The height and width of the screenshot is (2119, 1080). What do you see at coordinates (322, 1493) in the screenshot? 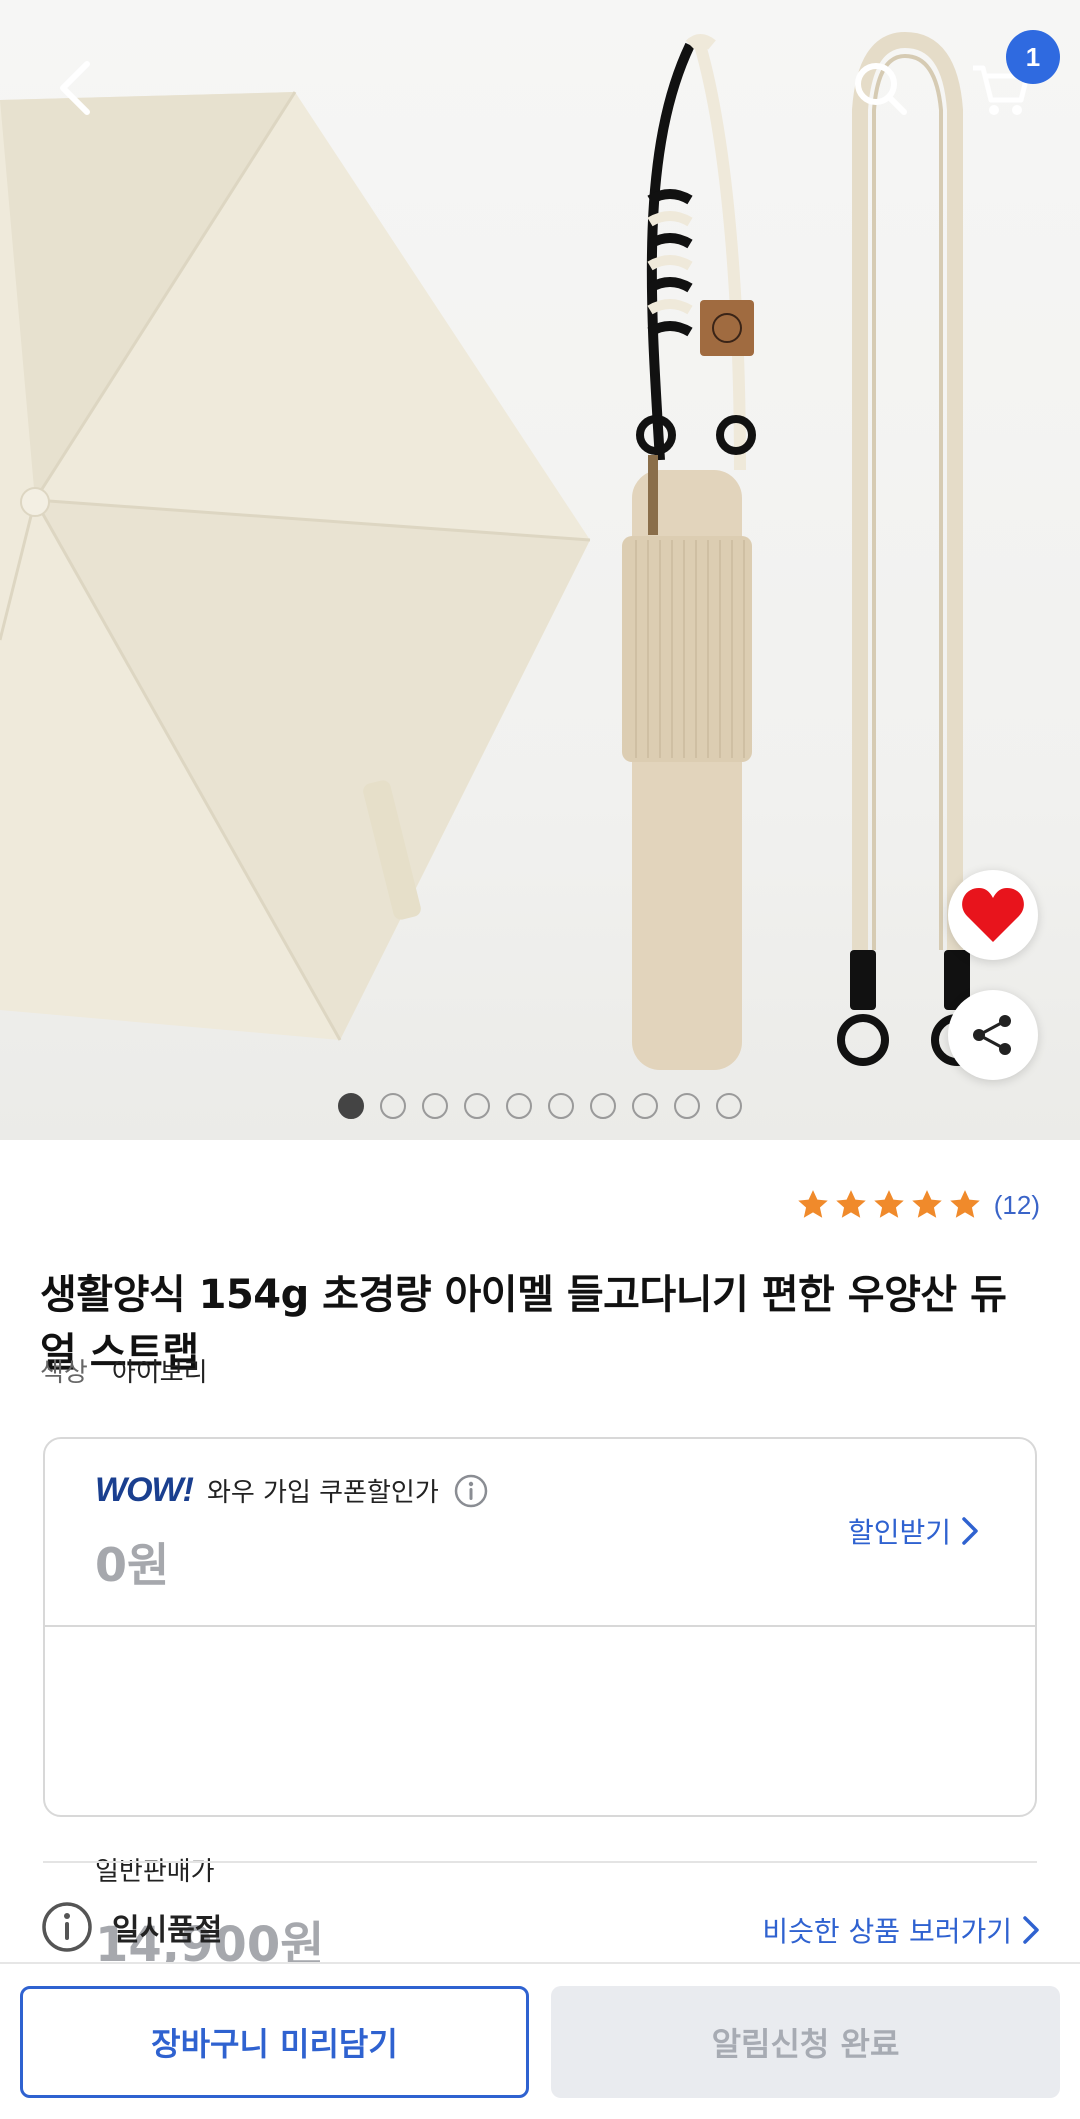
I see `wow-coupon-label: 와우 가입 쿠폰할인가` at bounding box center [322, 1493].